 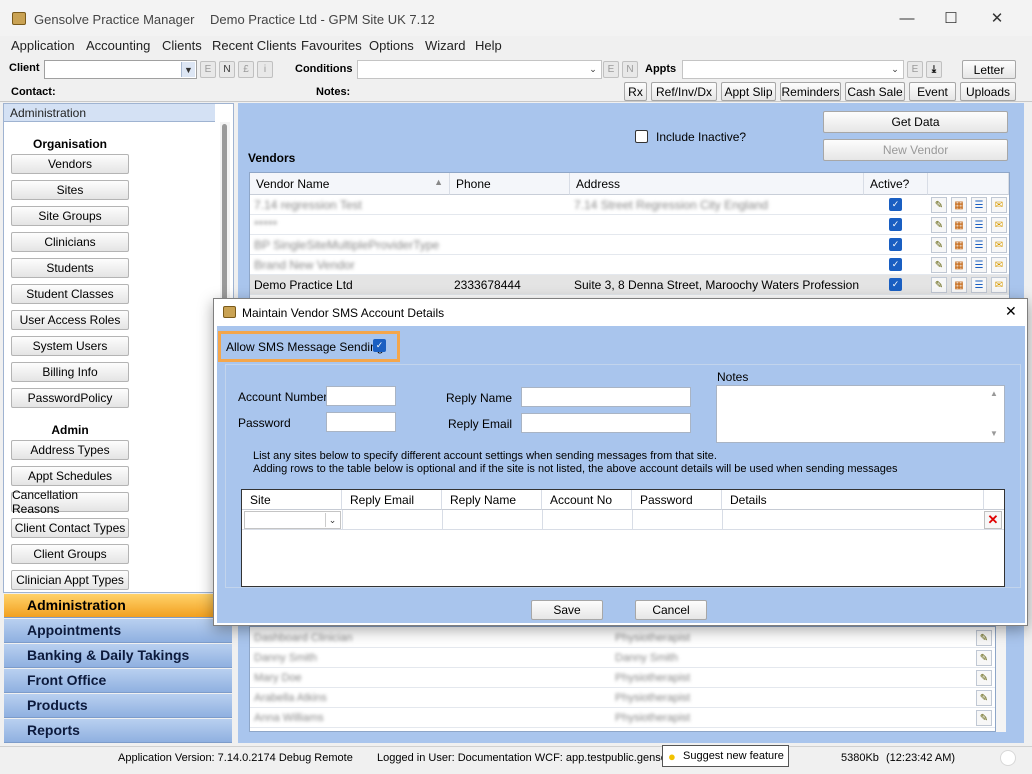 I want to click on appts-e-button: E, so click(x=915, y=69).